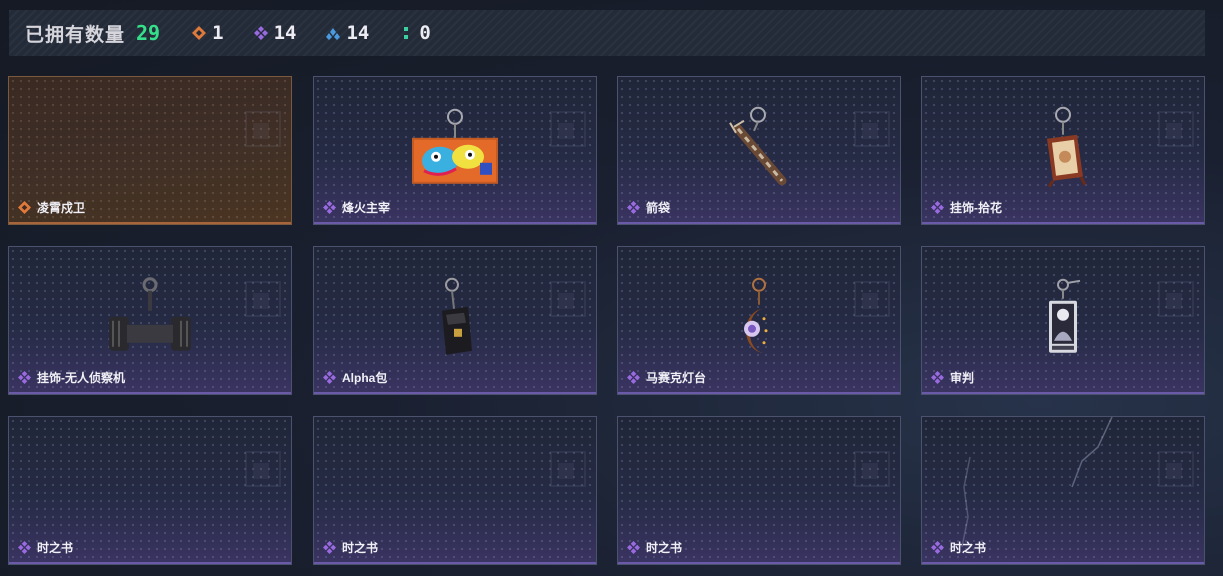 The width and height of the screenshot is (1223, 576). Describe the element at coordinates (455, 146) in the screenshot. I see `graffiti-pendant-icon` at that location.